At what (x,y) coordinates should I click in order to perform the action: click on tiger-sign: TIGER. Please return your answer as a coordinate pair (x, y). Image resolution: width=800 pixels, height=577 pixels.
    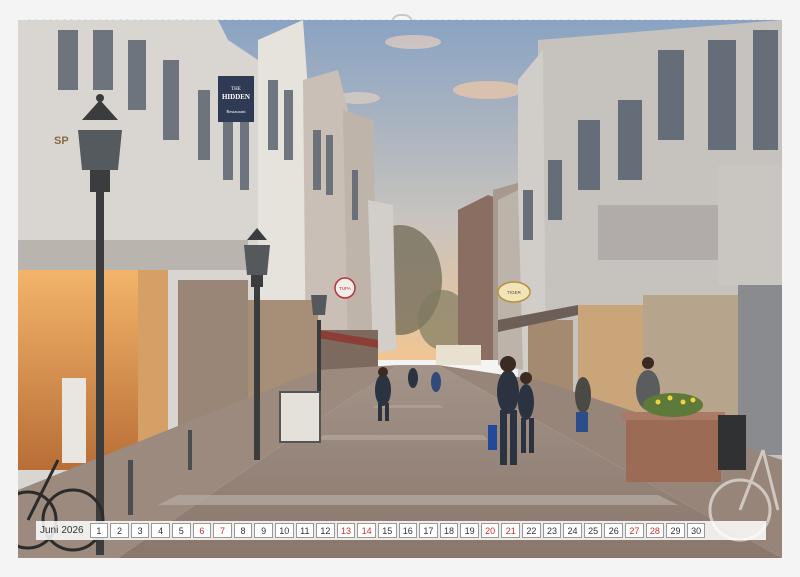
    Looking at the image, I should click on (514, 292).